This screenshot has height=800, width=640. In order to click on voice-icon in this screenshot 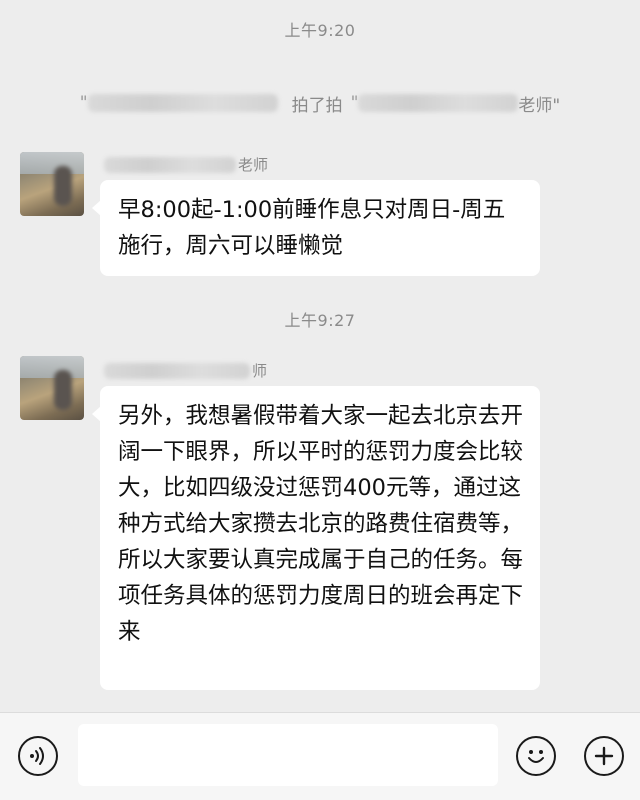, I will do `click(37, 756)`.